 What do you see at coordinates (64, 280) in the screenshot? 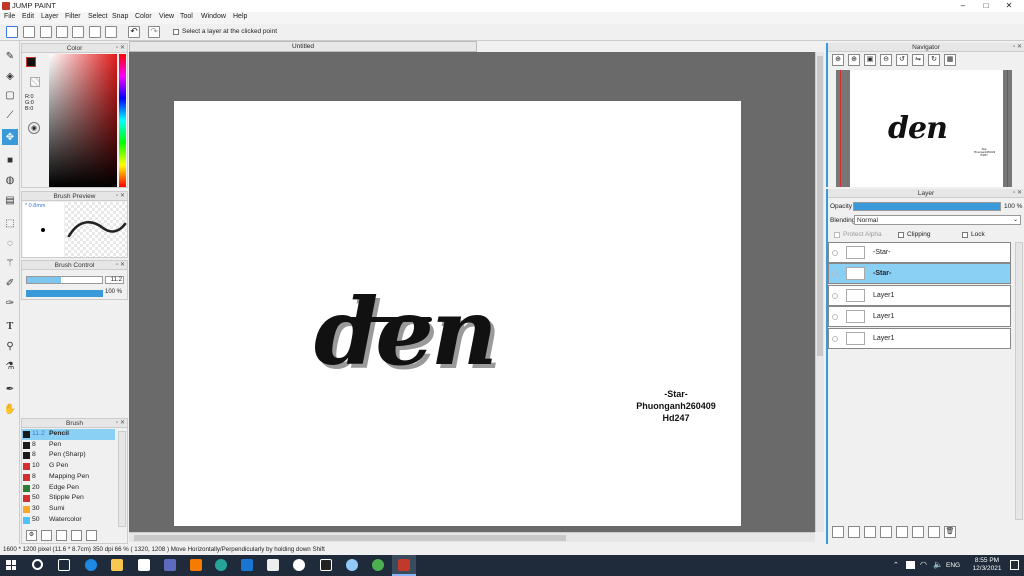
I see `brush-size-slider` at bounding box center [64, 280].